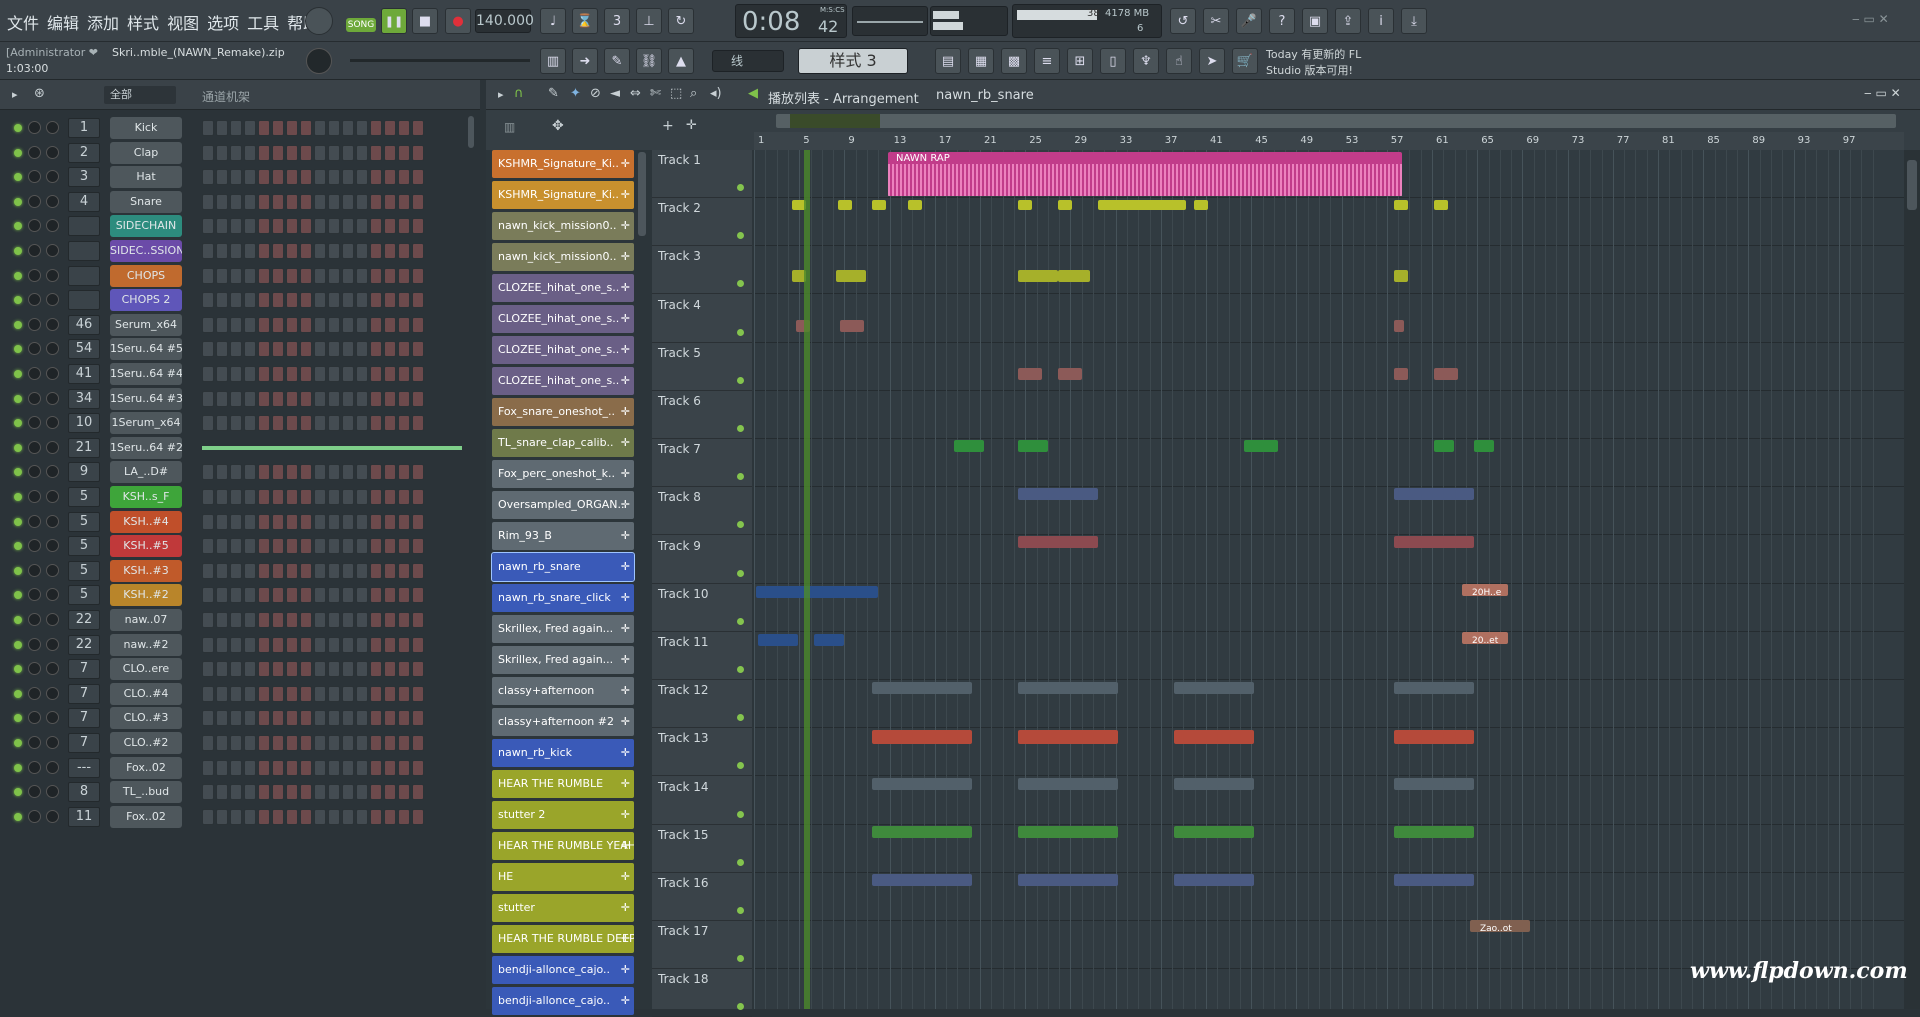 This screenshot has width=1920, height=1017. Describe the element at coordinates (84, 767) in the screenshot. I see `channel-mixer-track: ---` at that location.